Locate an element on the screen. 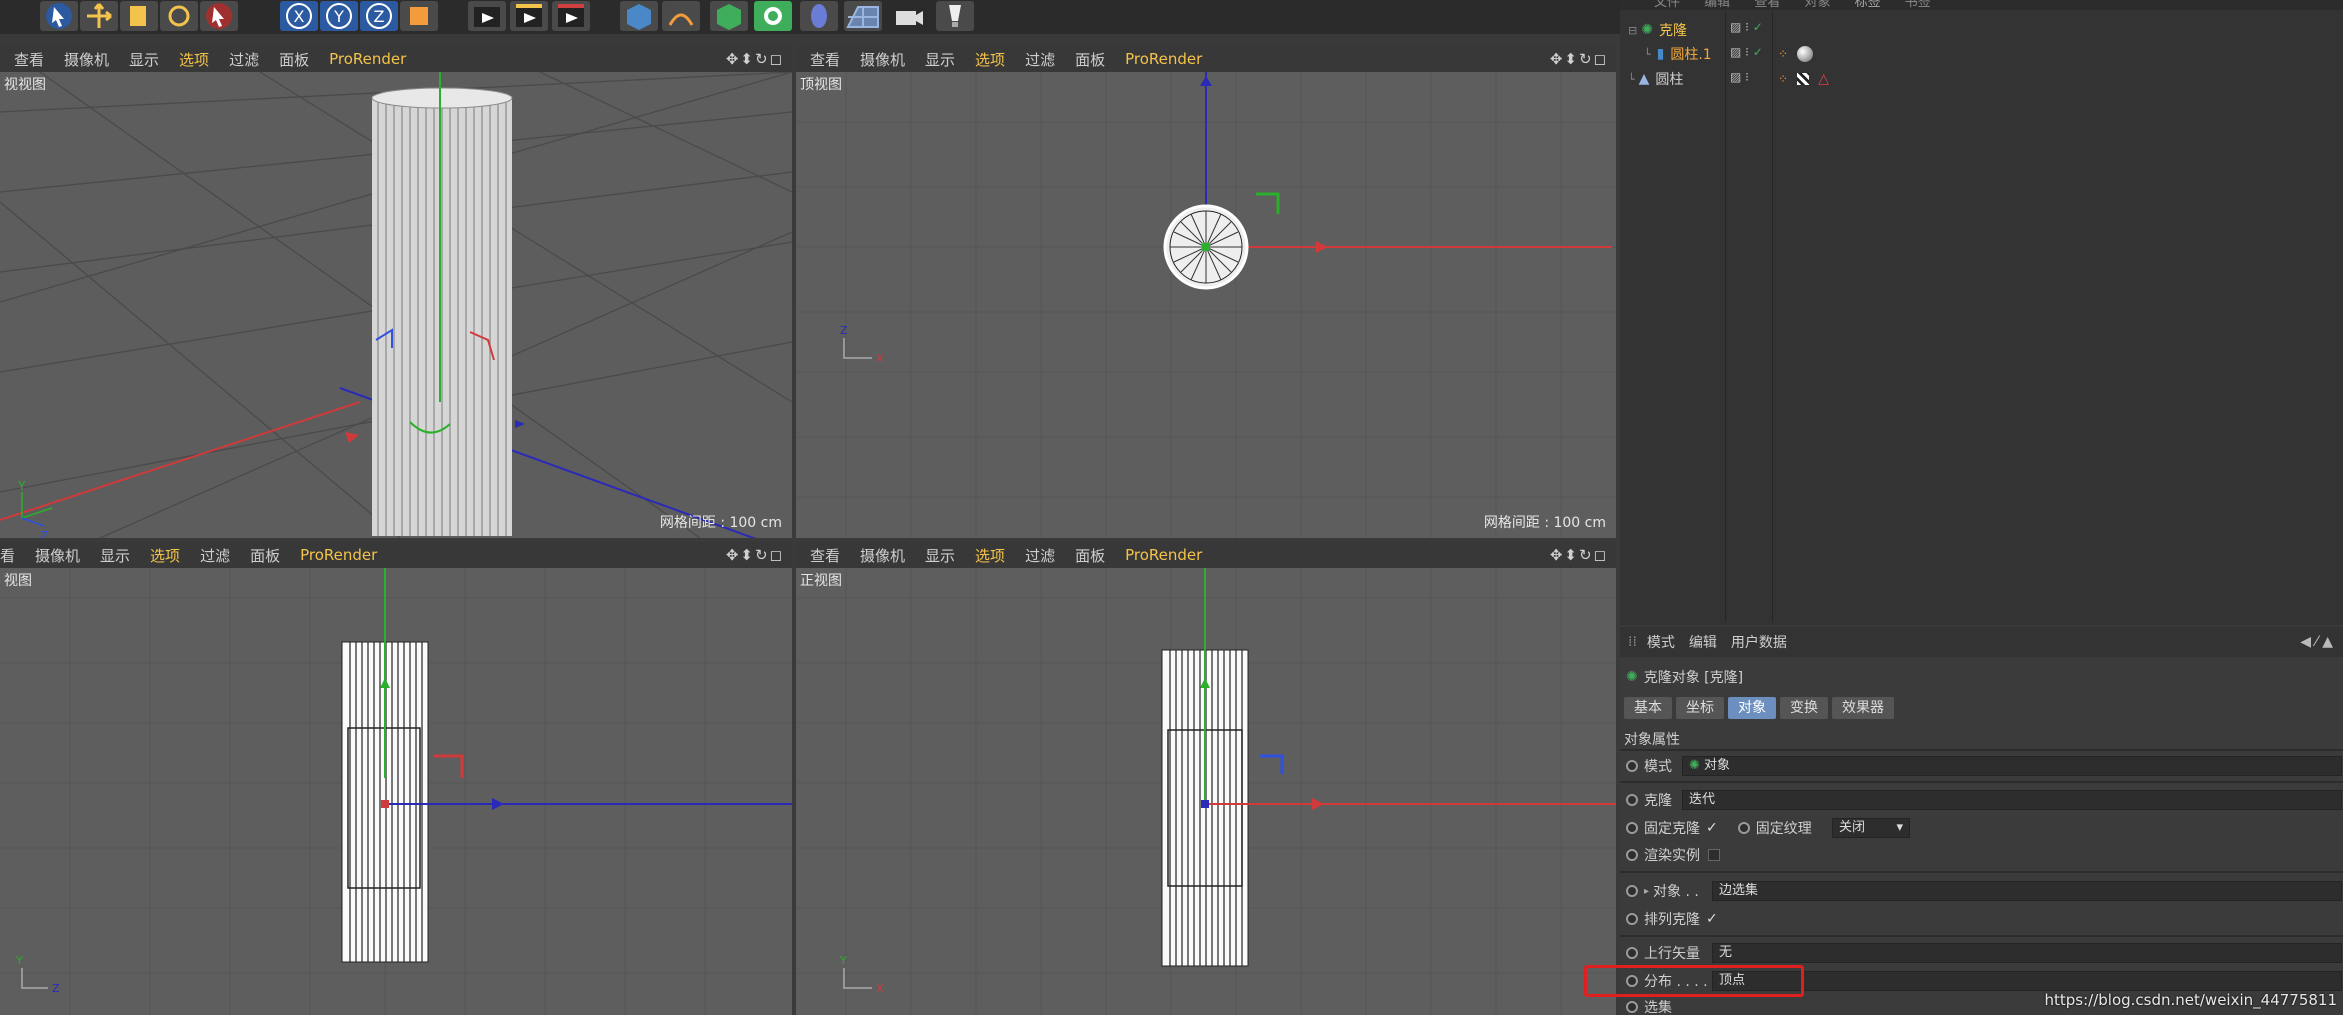 The width and height of the screenshot is (2343, 1015). menu-view: 看 is located at coordinates (7, 555).